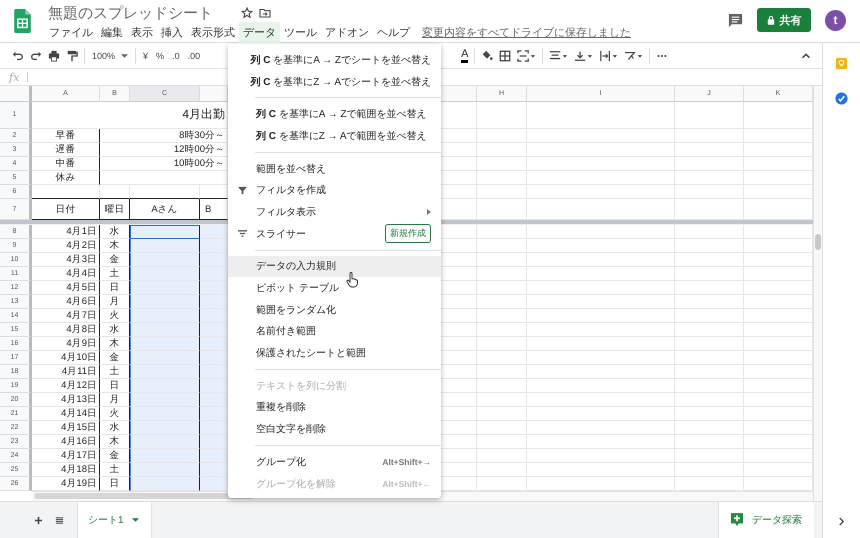 The image size is (860, 538). Describe the element at coordinates (59, 520) in the screenshot. I see `sheet-list-icon` at that location.